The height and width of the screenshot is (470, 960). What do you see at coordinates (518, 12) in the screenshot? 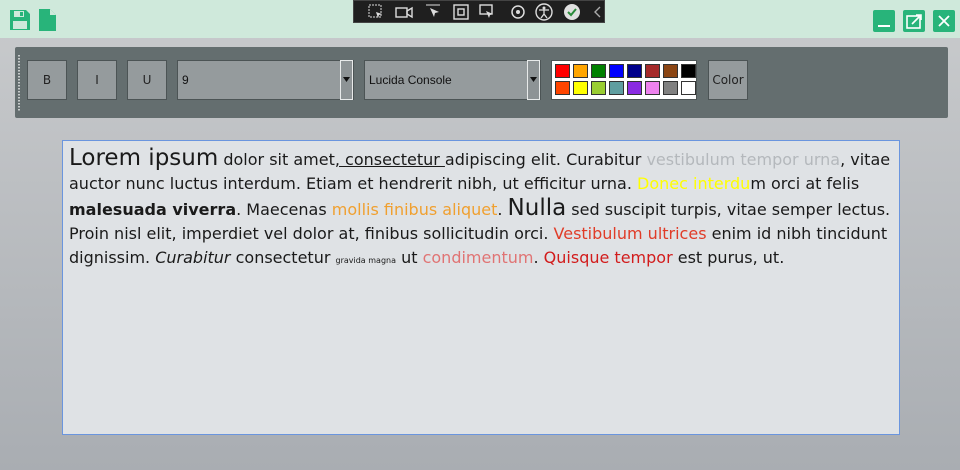
I see `hot-reload-icon` at bounding box center [518, 12].